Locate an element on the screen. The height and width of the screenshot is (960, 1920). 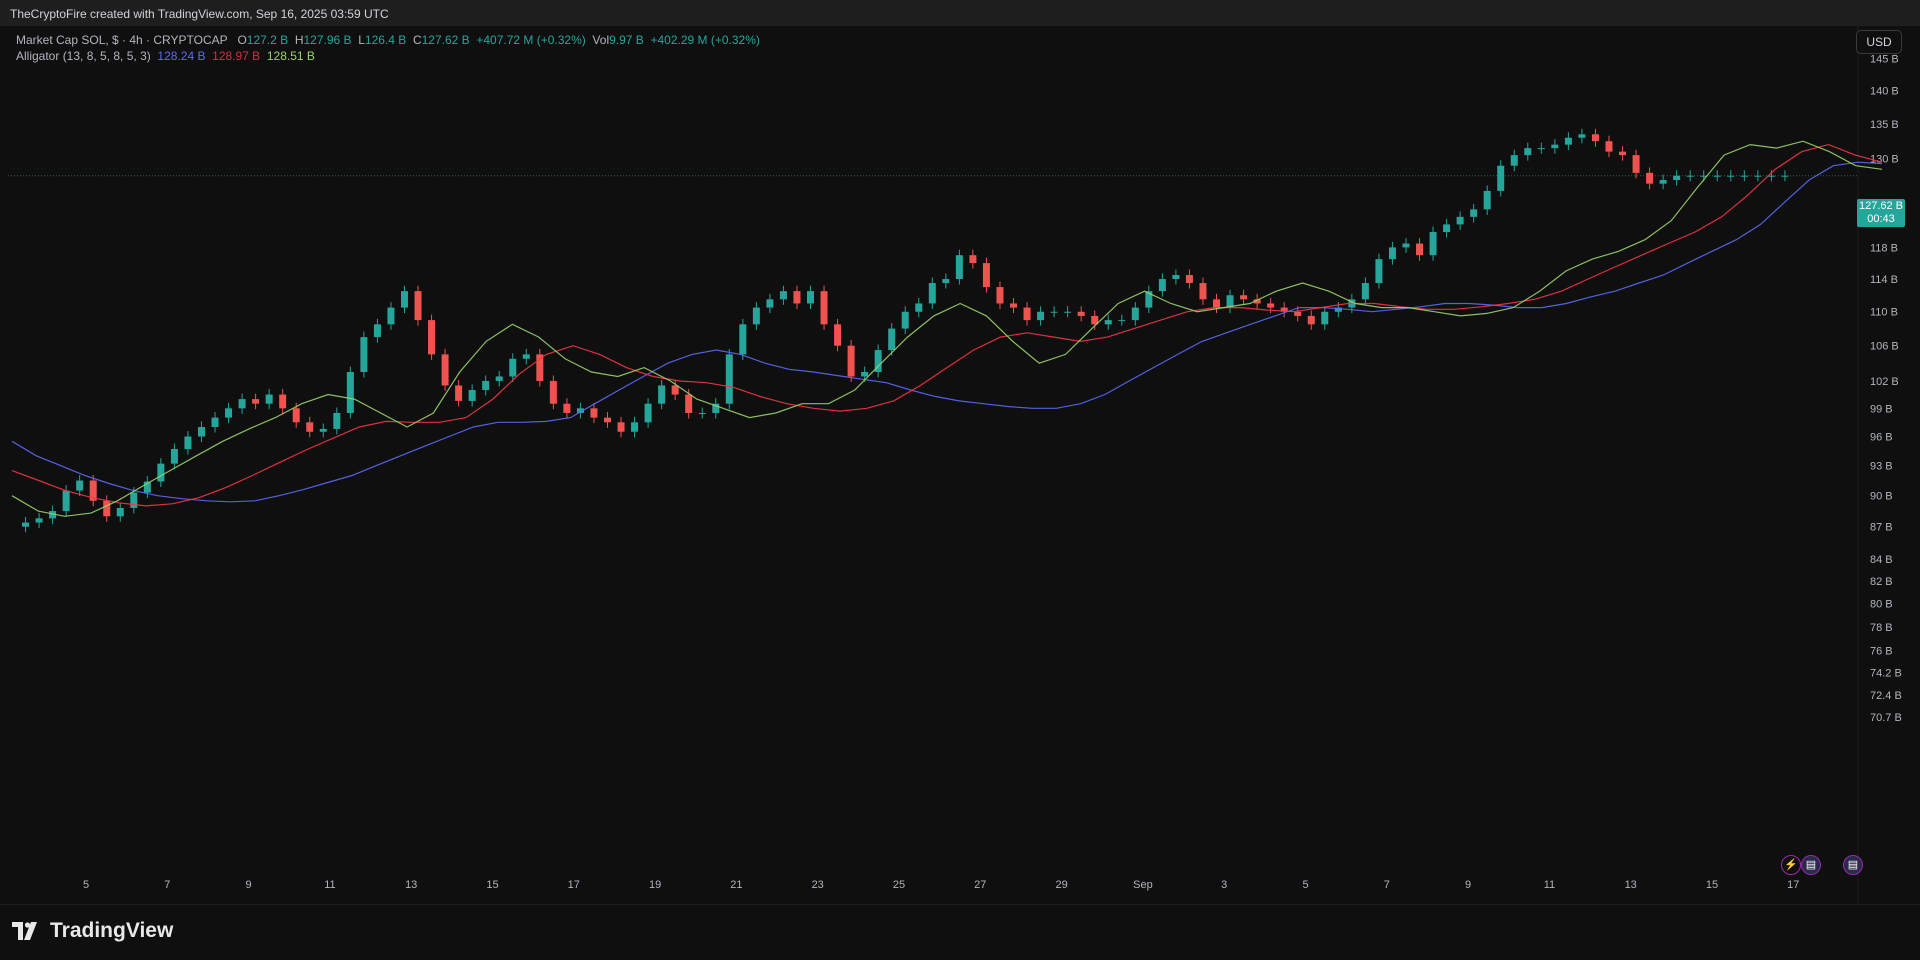
low-label: L is located at coordinates (361, 40).